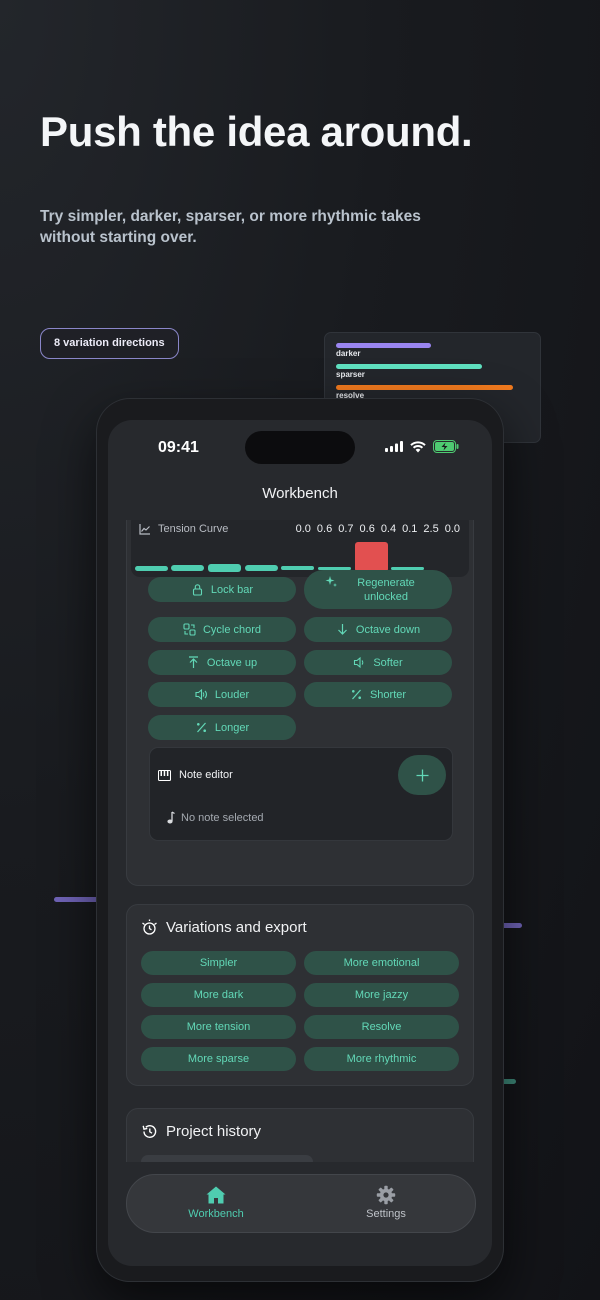  I want to click on octave-down-button: Octave down, so click(378, 629).